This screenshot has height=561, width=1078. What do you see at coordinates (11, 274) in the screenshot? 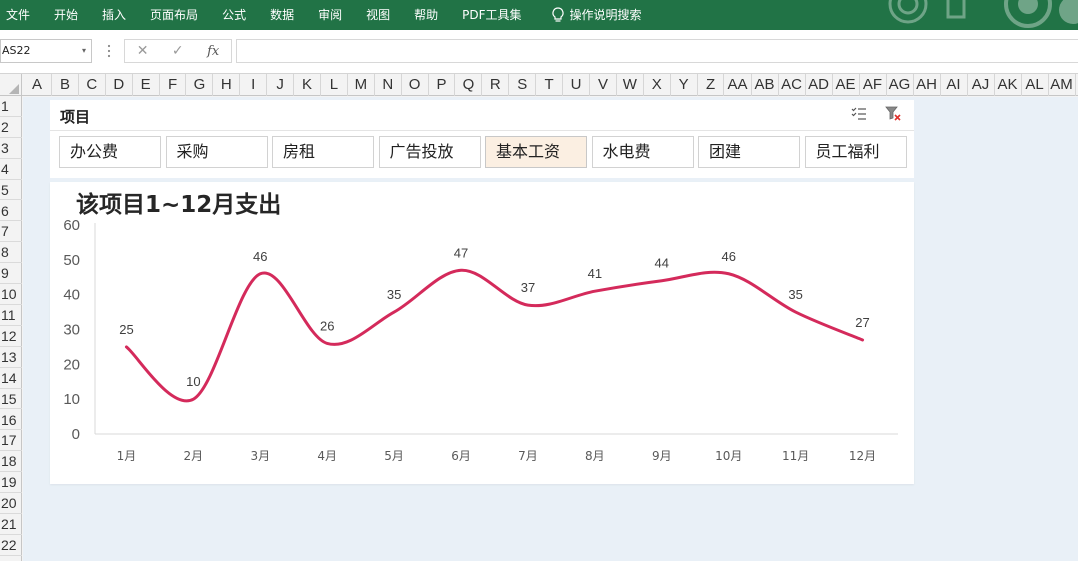
I see `row-header: 9` at bounding box center [11, 274].